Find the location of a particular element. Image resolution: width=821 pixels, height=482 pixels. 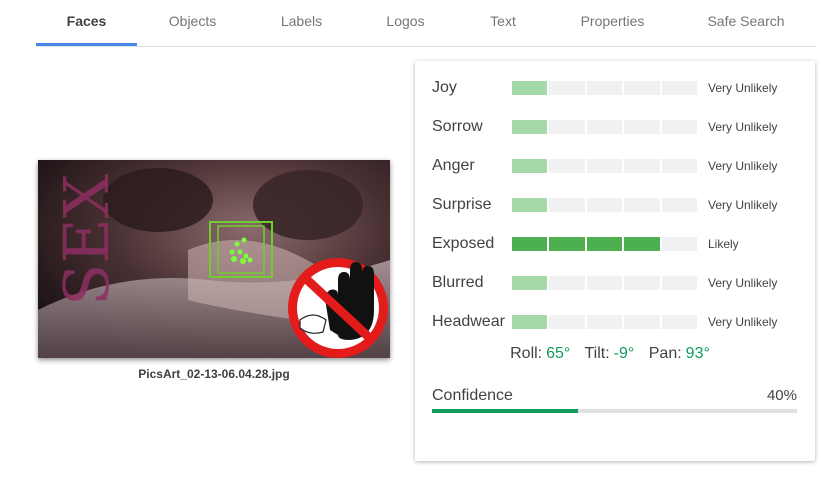

face-angles: Roll: 65° Tilt: -9° Pan: 93° is located at coordinates (615, 354).